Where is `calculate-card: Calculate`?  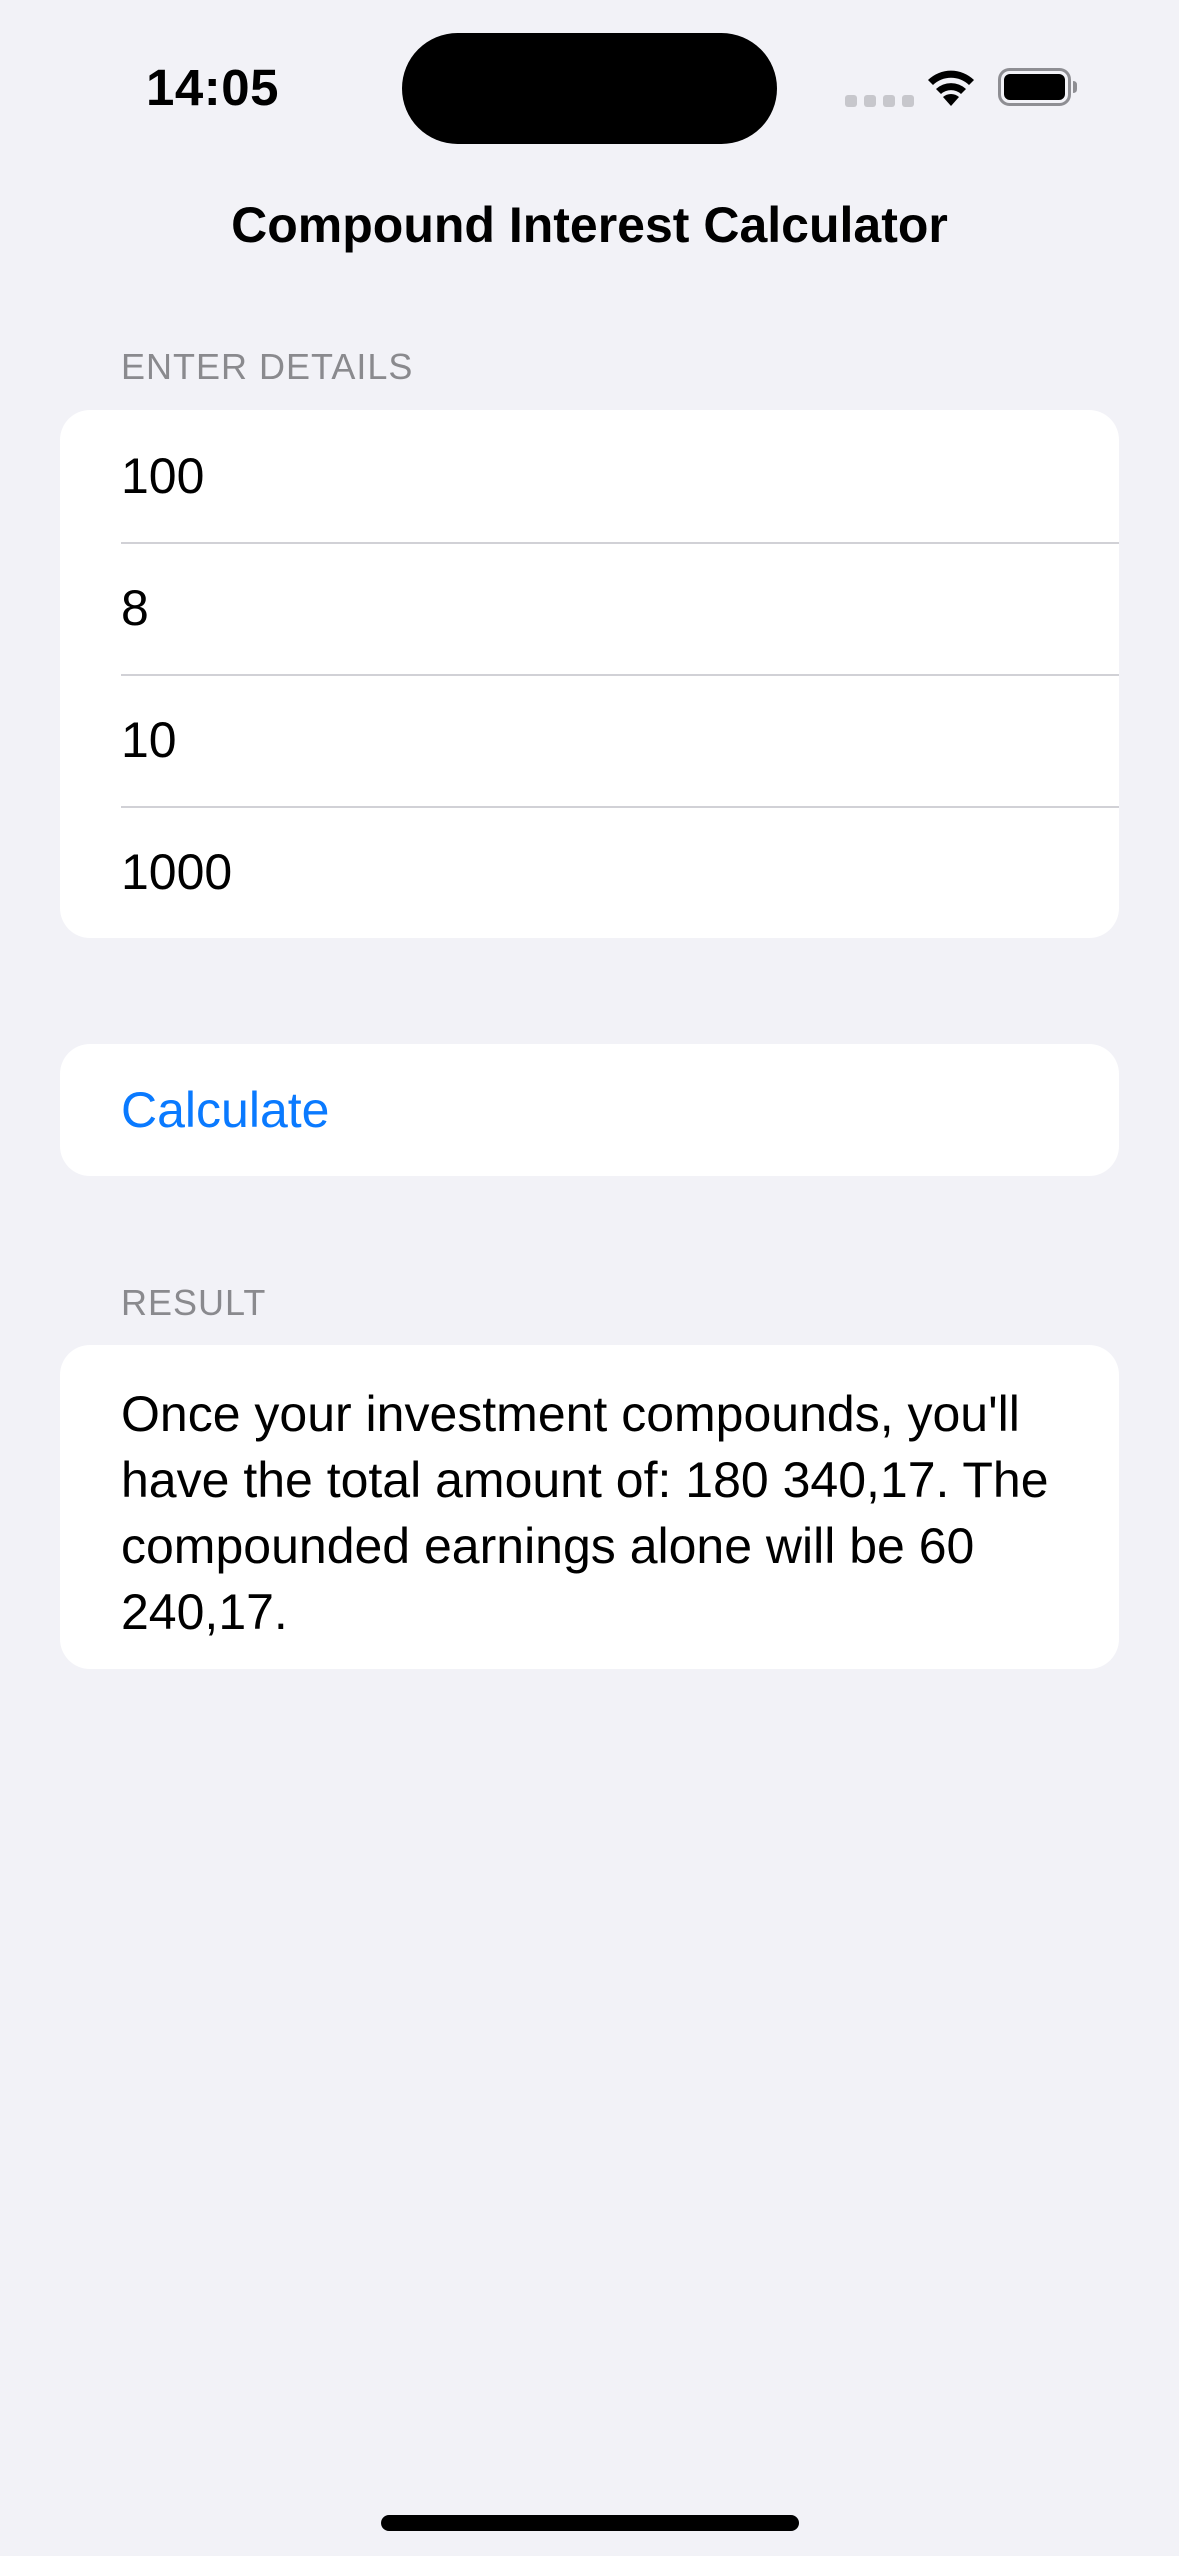
calculate-card: Calculate is located at coordinates (589, 1110).